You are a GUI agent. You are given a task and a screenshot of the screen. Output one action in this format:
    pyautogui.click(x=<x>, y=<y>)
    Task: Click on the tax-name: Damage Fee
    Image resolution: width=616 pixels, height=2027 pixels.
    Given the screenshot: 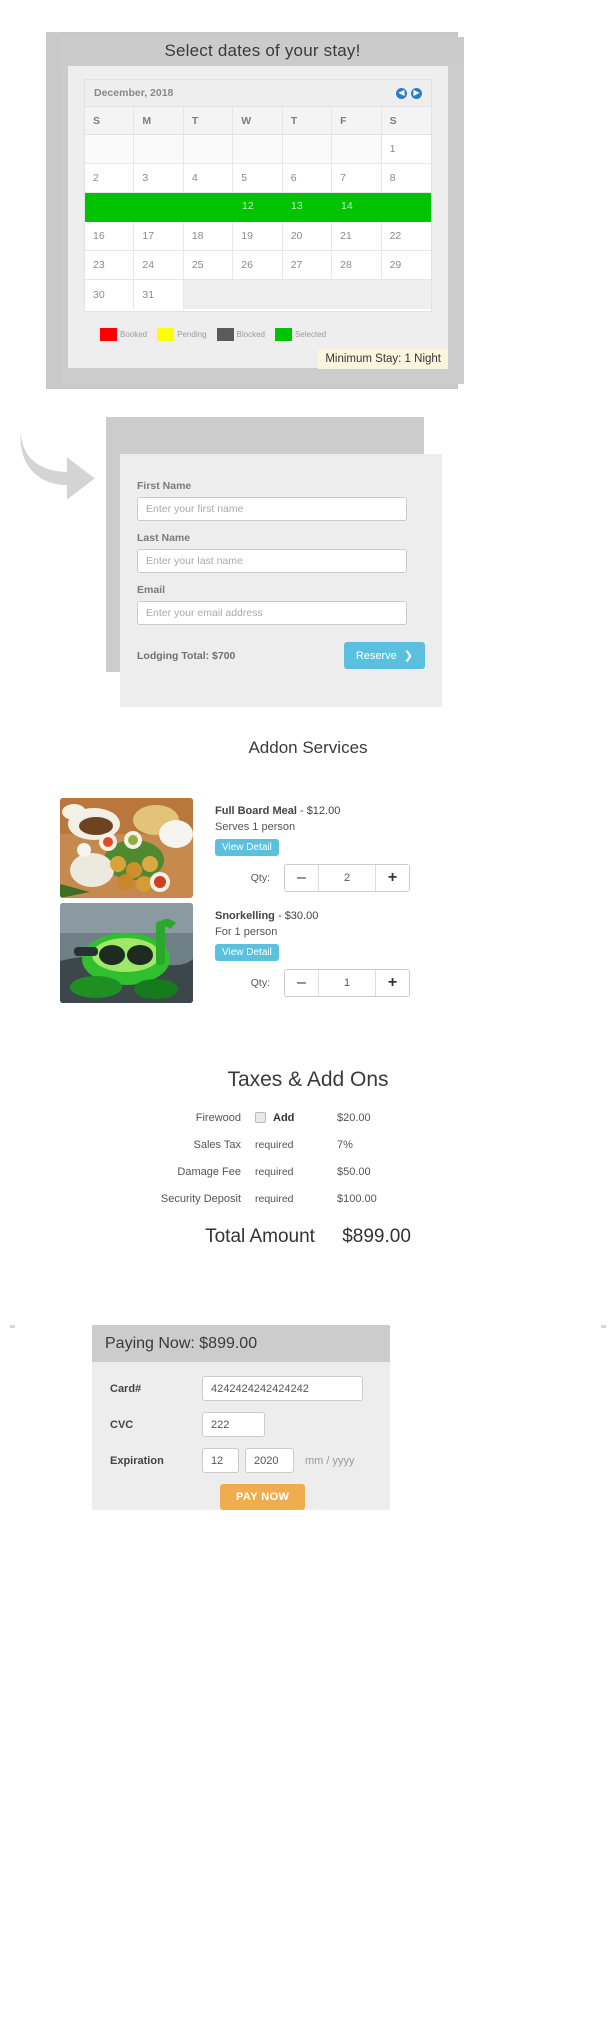 What is the action you would take?
    pyautogui.click(x=209, y=1171)
    